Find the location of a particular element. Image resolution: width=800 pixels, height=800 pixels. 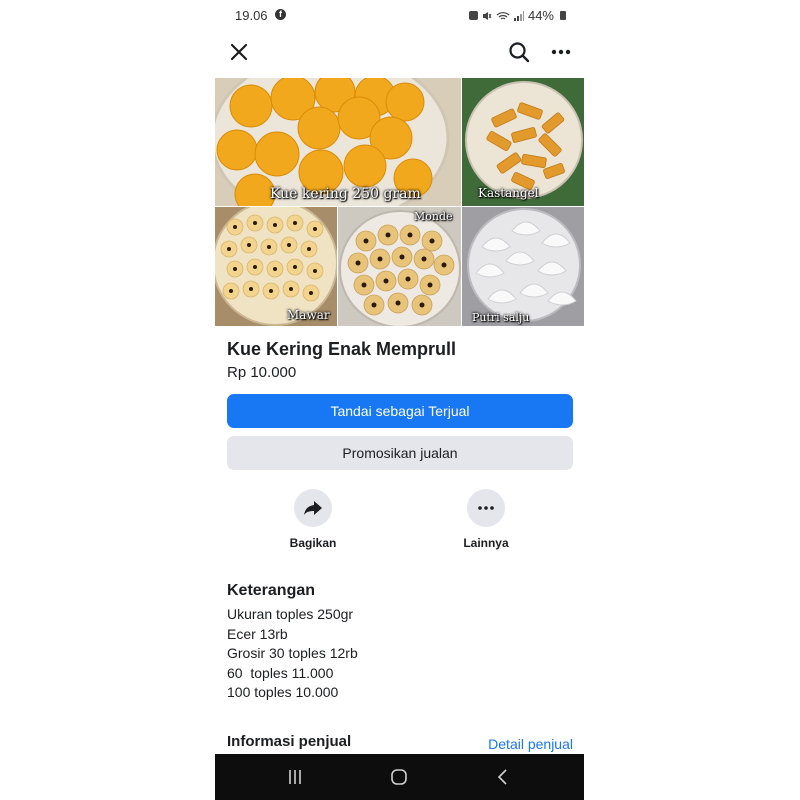

signal-icon is located at coordinates (518, 15).